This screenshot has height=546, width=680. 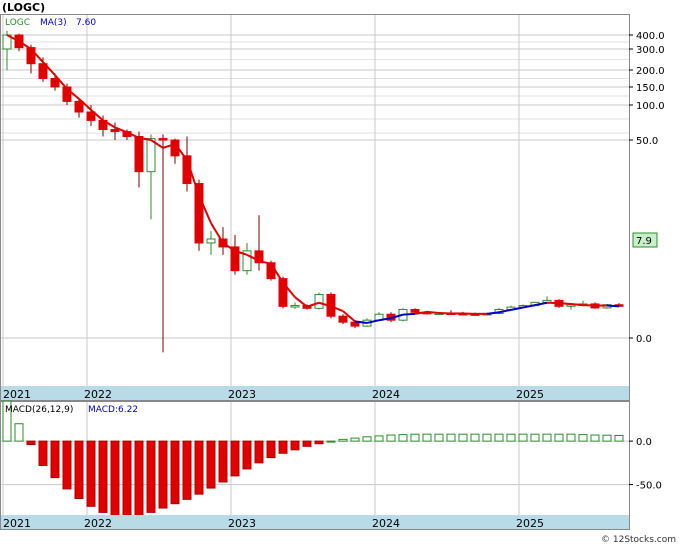 I want to click on price-tick-label: 400.0, so click(x=650, y=36).